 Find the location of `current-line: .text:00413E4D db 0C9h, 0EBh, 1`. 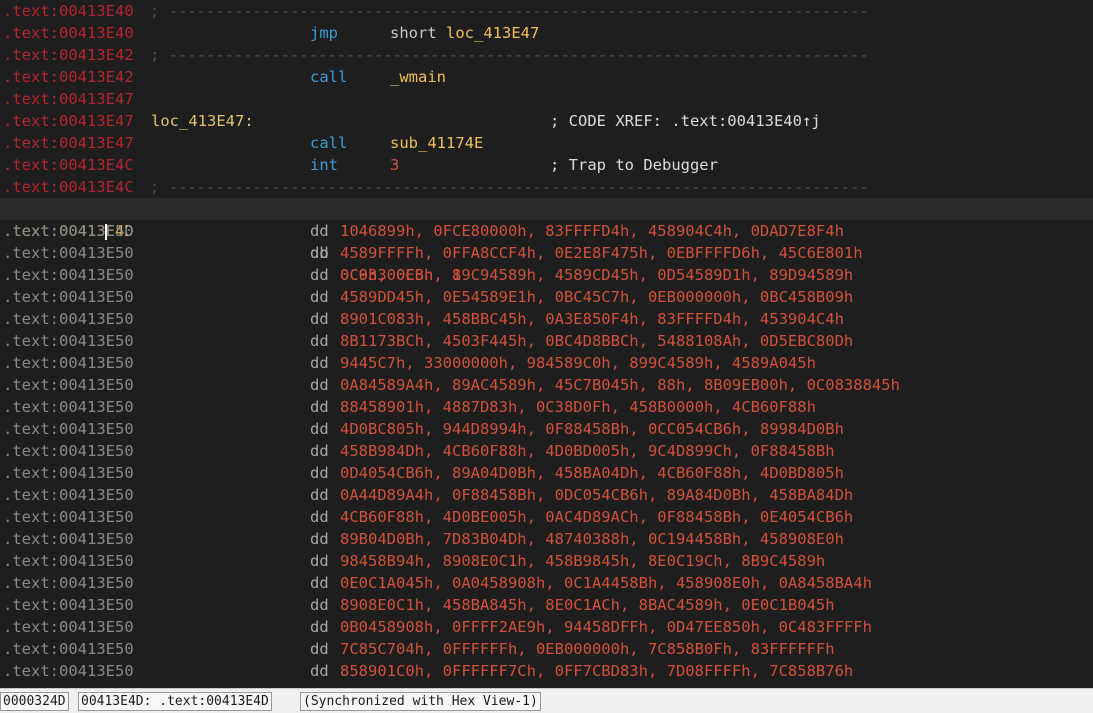

current-line: .text:00413E4D db 0C9h, 0EBh, 1 is located at coordinates (546, 241).